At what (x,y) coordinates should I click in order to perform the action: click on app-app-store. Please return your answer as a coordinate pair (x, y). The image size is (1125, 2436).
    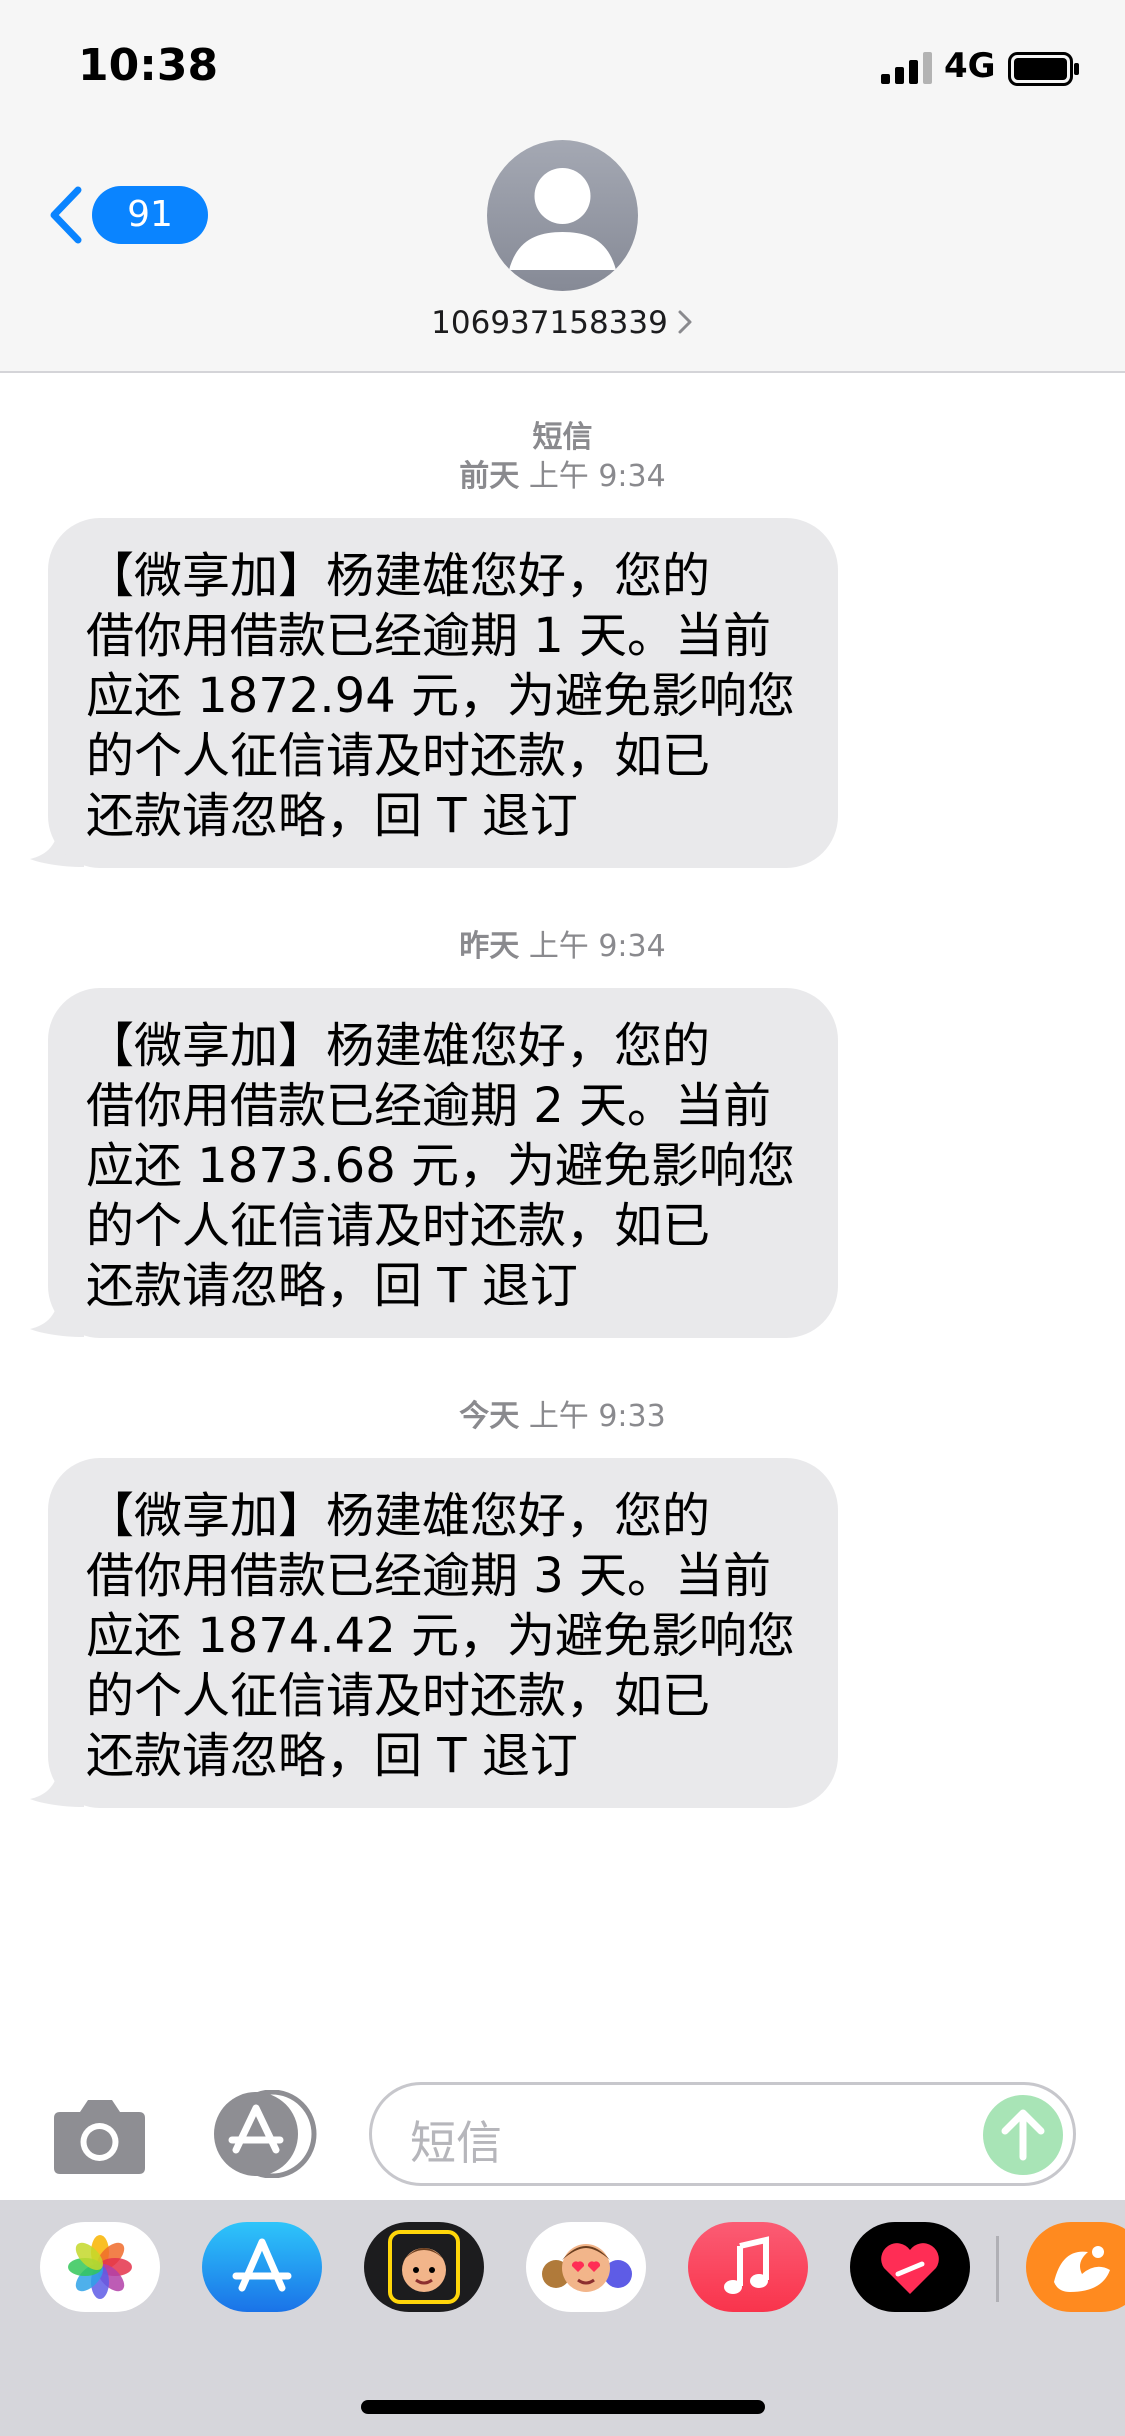
    Looking at the image, I should click on (262, 2267).